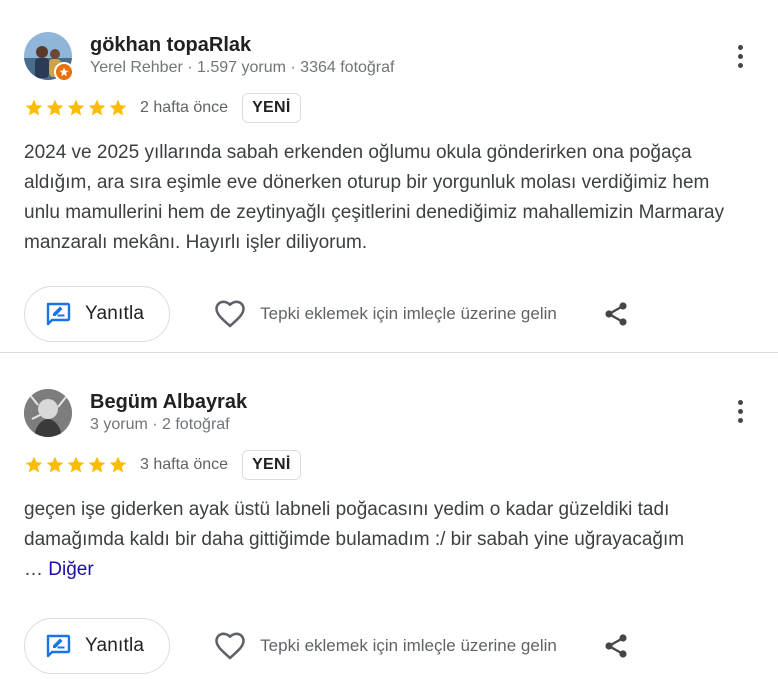 The width and height of the screenshot is (778, 679). I want to click on author-name: gökhan topaRlak, so click(242, 45).